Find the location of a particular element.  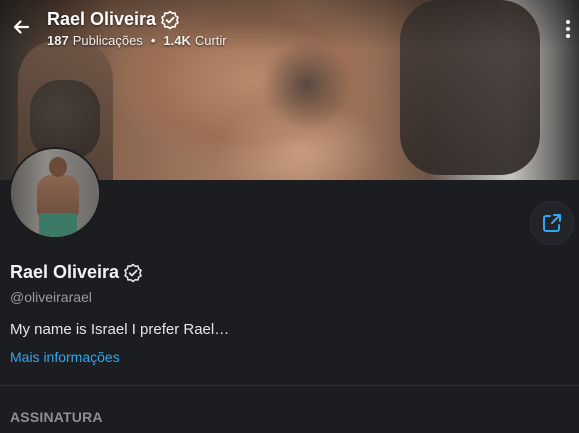

profile-name-row: Rael Oliveira is located at coordinates (76, 272).